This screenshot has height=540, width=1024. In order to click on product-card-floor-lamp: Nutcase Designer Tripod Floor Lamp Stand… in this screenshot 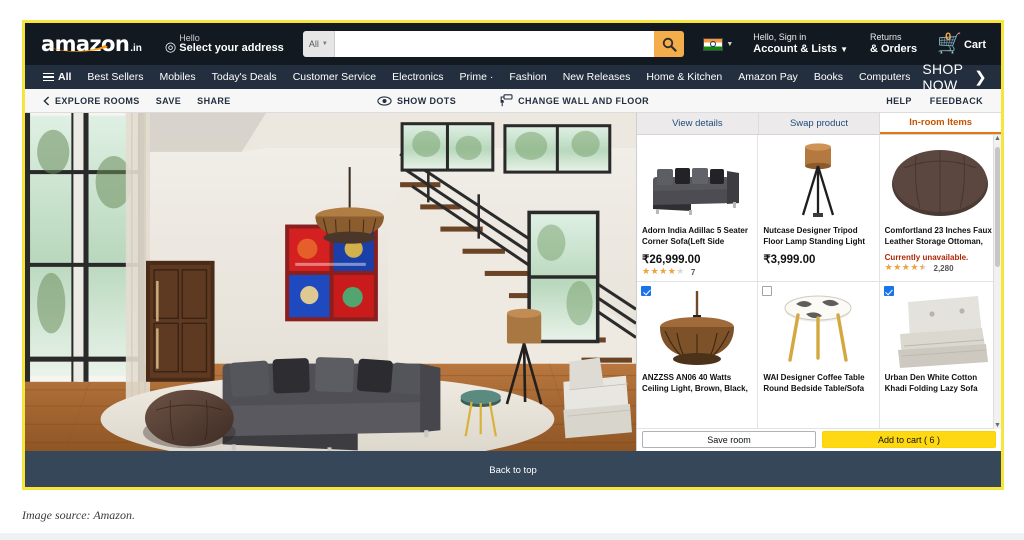, I will do `click(819, 208)`.